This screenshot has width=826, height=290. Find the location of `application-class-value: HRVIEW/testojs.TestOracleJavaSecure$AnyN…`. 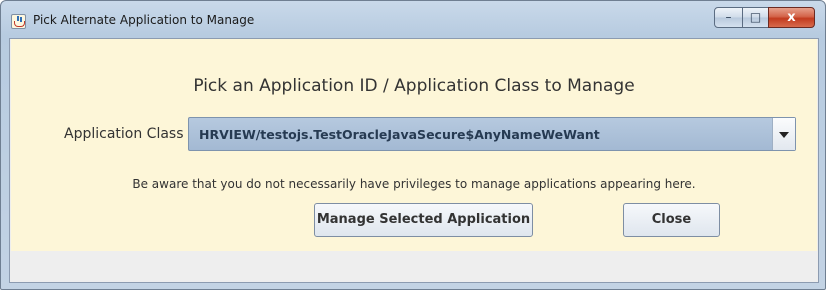

application-class-value: HRVIEW/testojs.TestOracleJavaSecure$AnyN… is located at coordinates (399, 134).